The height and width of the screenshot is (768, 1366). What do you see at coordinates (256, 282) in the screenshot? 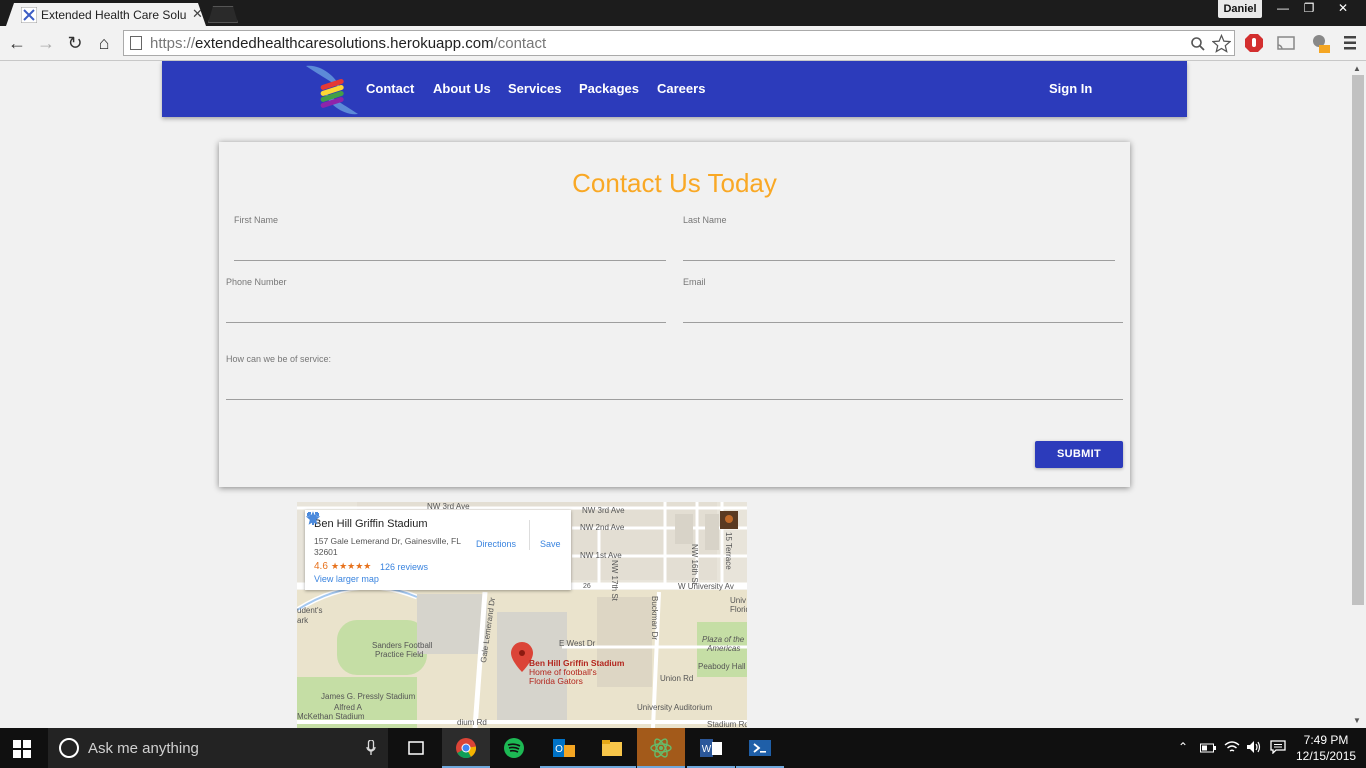
I see `phone-label: Phone Number` at bounding box center [256, 282].